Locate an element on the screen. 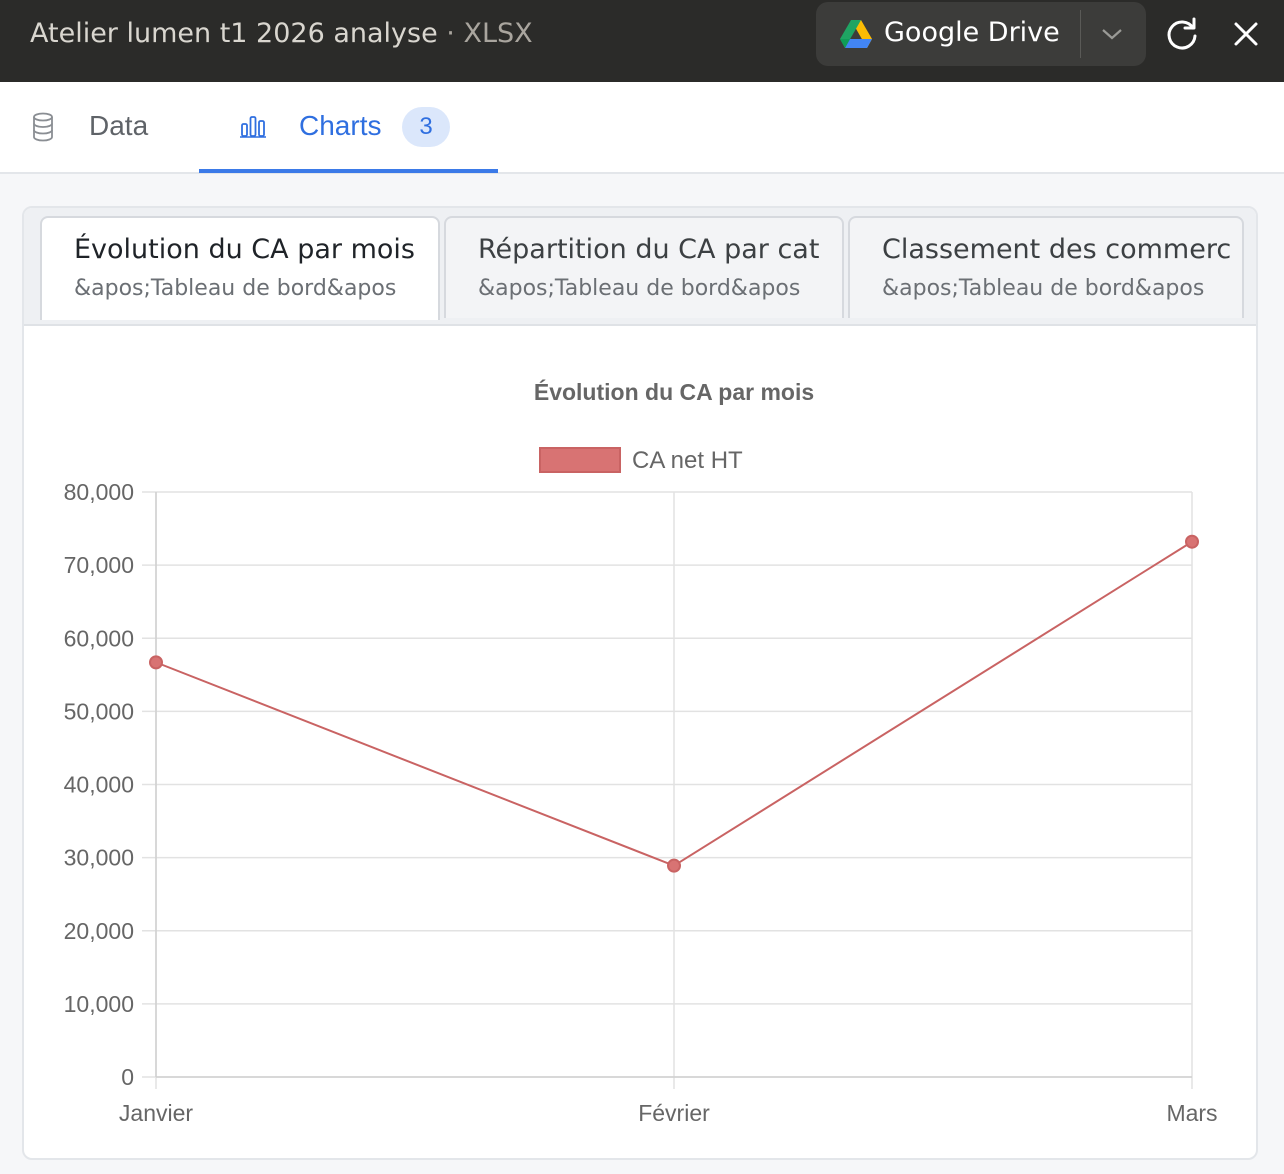 This screenshot has height=1174, width=1284. legend-label: CA net HT is located at coordinates (687, 460).